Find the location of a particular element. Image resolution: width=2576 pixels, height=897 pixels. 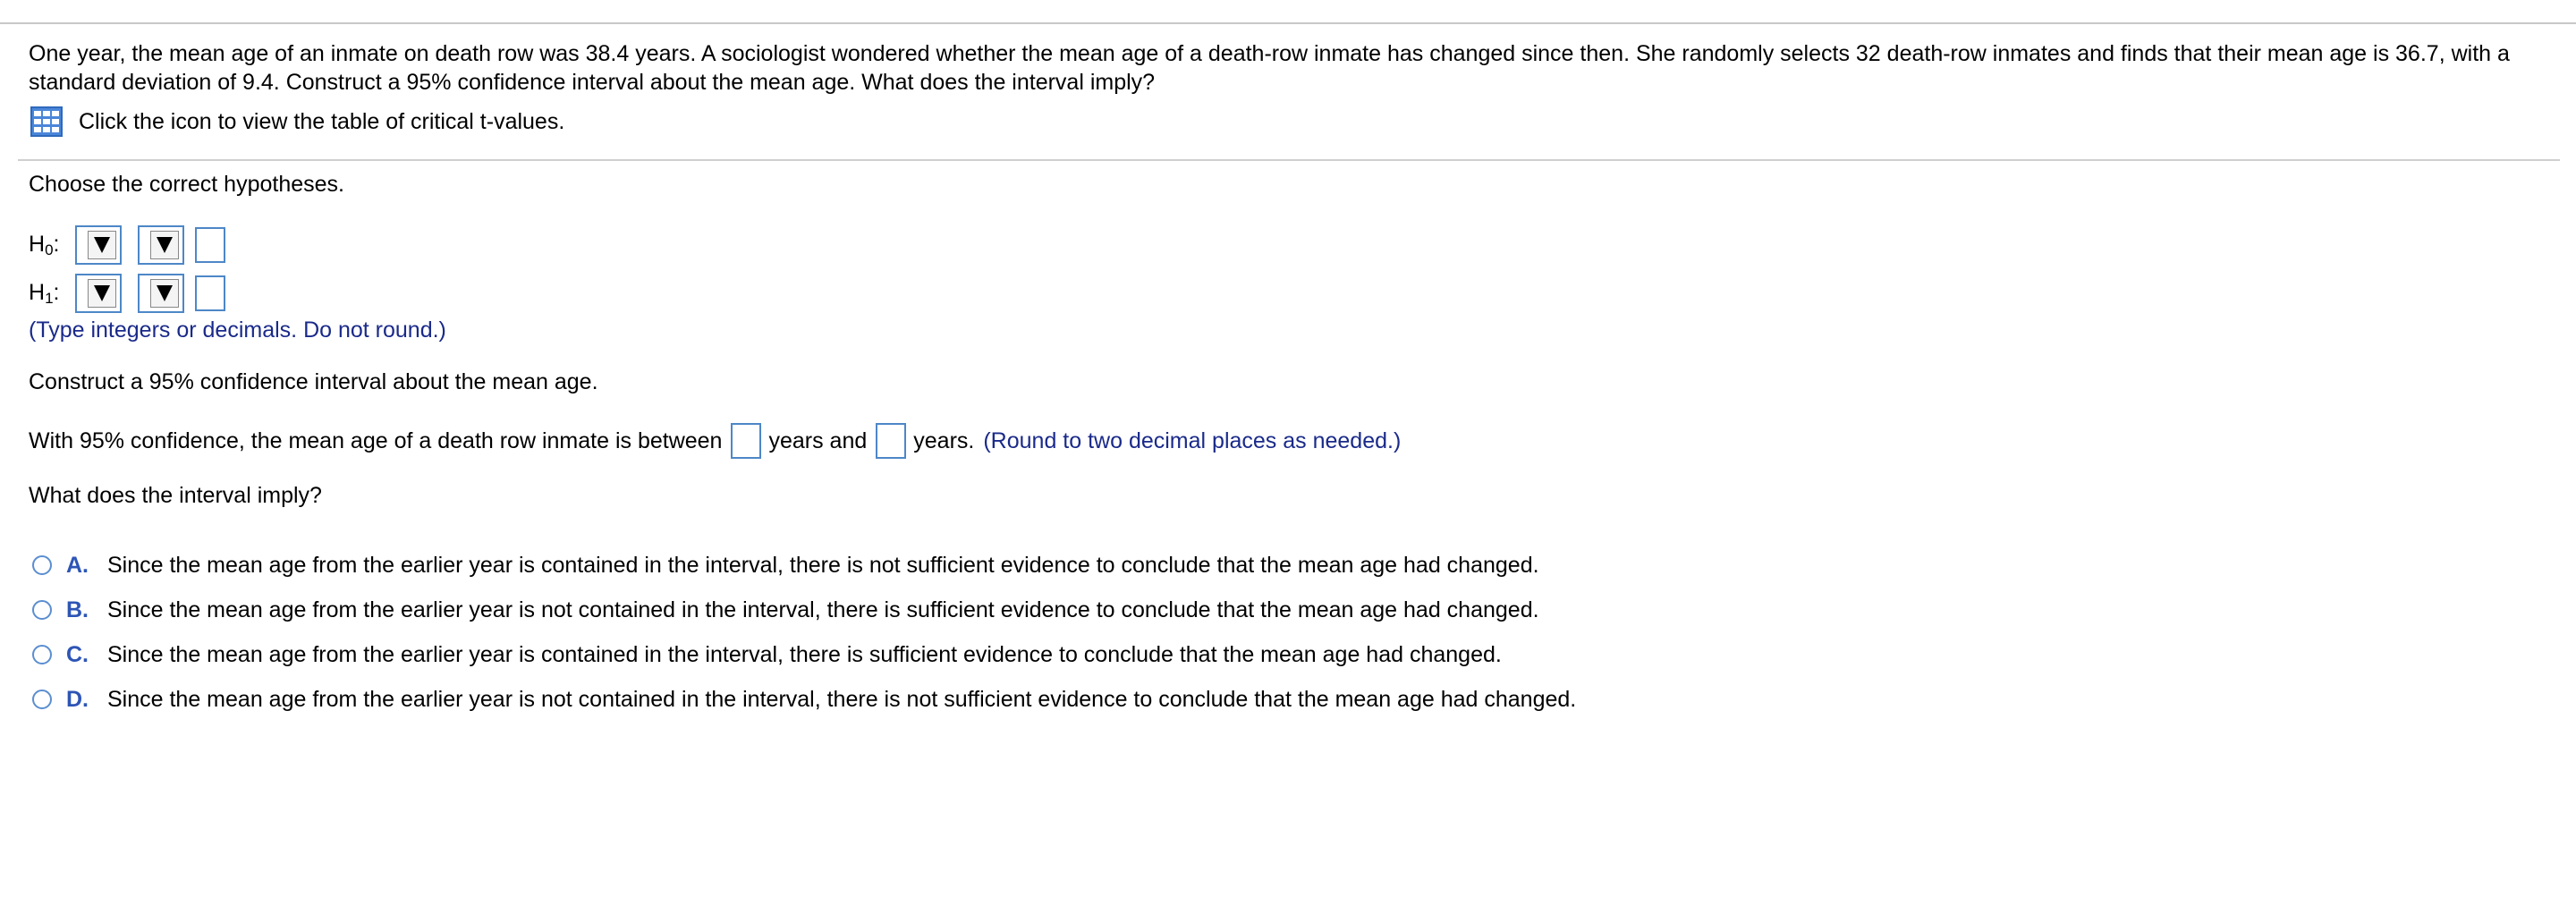

option-d-radio is located at coordinates (42, 699).